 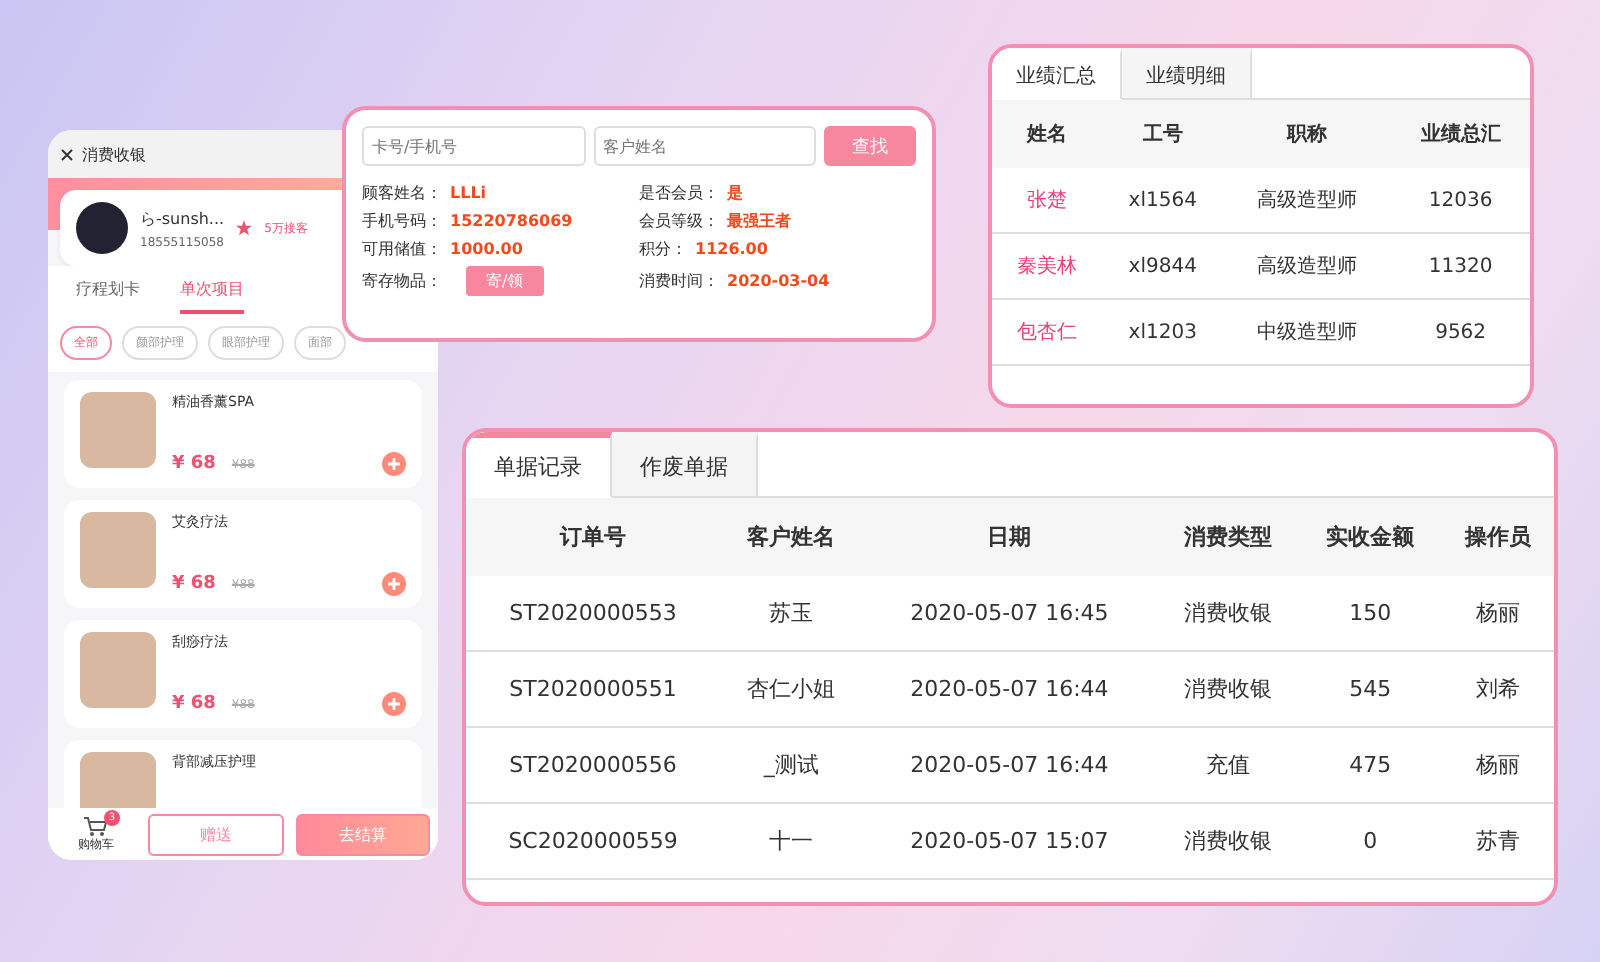 I want to click on table-cell: xl1564, so click(x=1162, y=200).